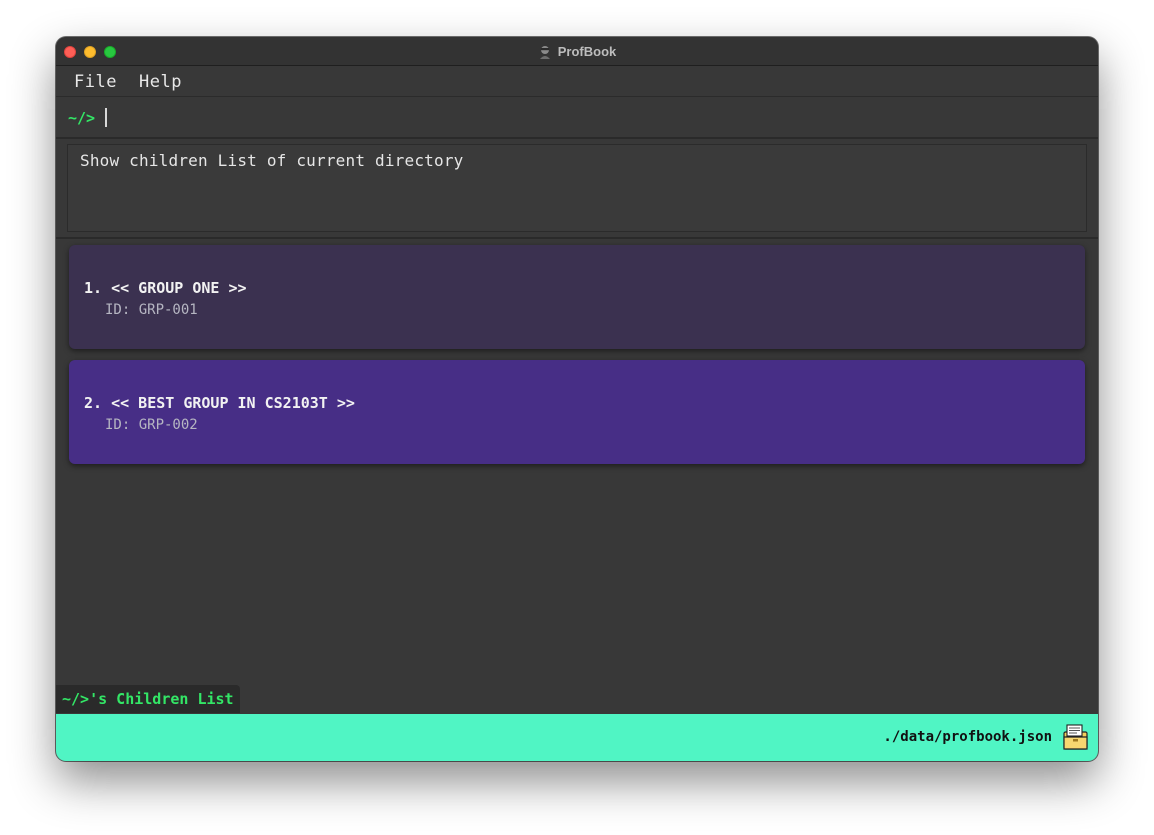 This screenshot has width=1154, height=835. What do you see at coordinates (95, 82) in the screenshot?
I see `menu-file: File` at bounding box center [95, 82].